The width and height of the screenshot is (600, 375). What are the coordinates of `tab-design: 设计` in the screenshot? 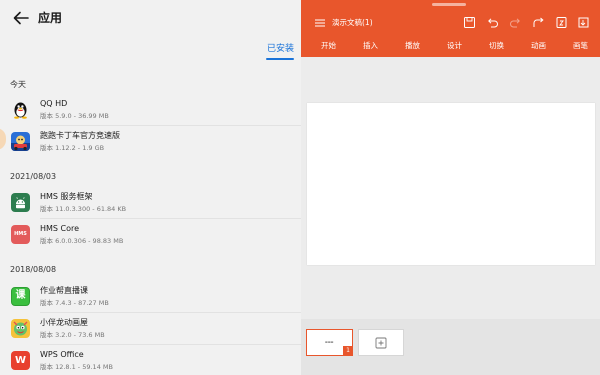 It's located at (454, 46).